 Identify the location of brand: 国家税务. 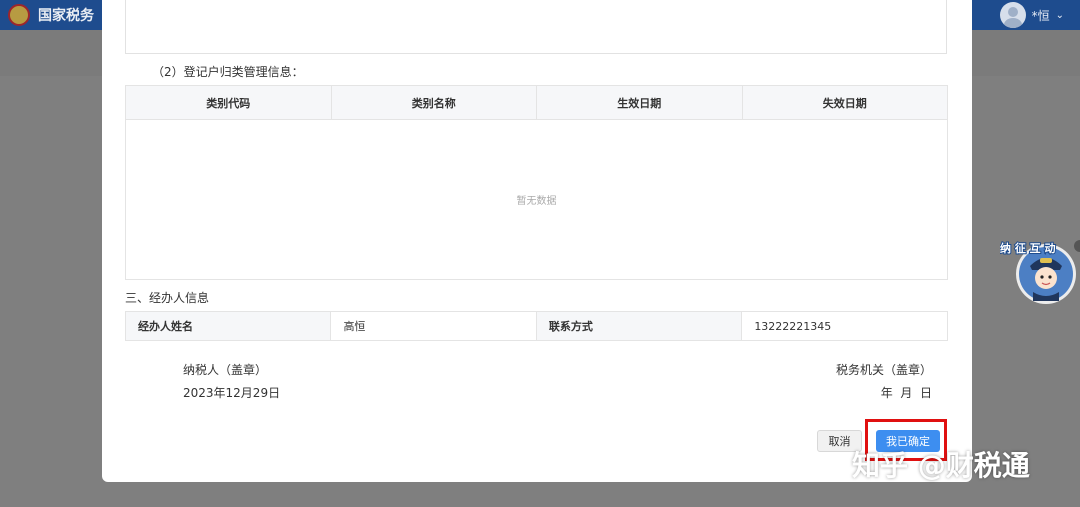
(51, 15).